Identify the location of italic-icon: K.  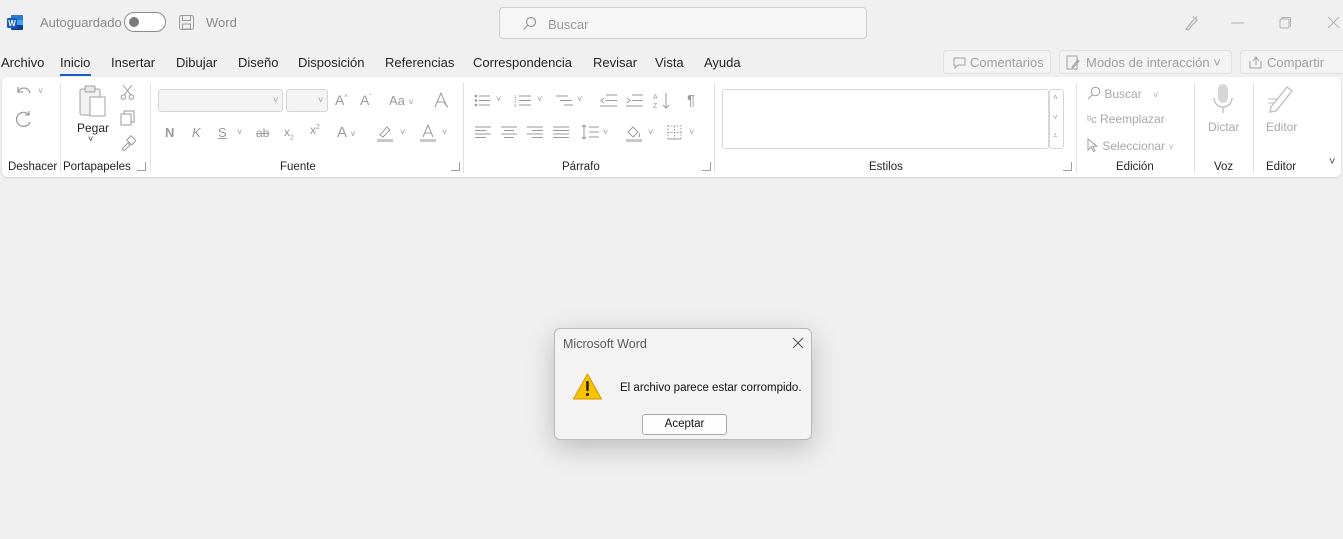
(196, 132).